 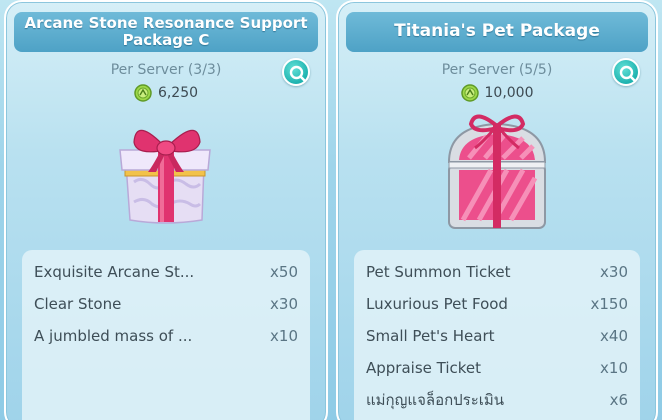 What do you see at coordinates (78, 304) in the screenshot?
I see `item-name: Clear Stone` at bounding box center [78, 304].